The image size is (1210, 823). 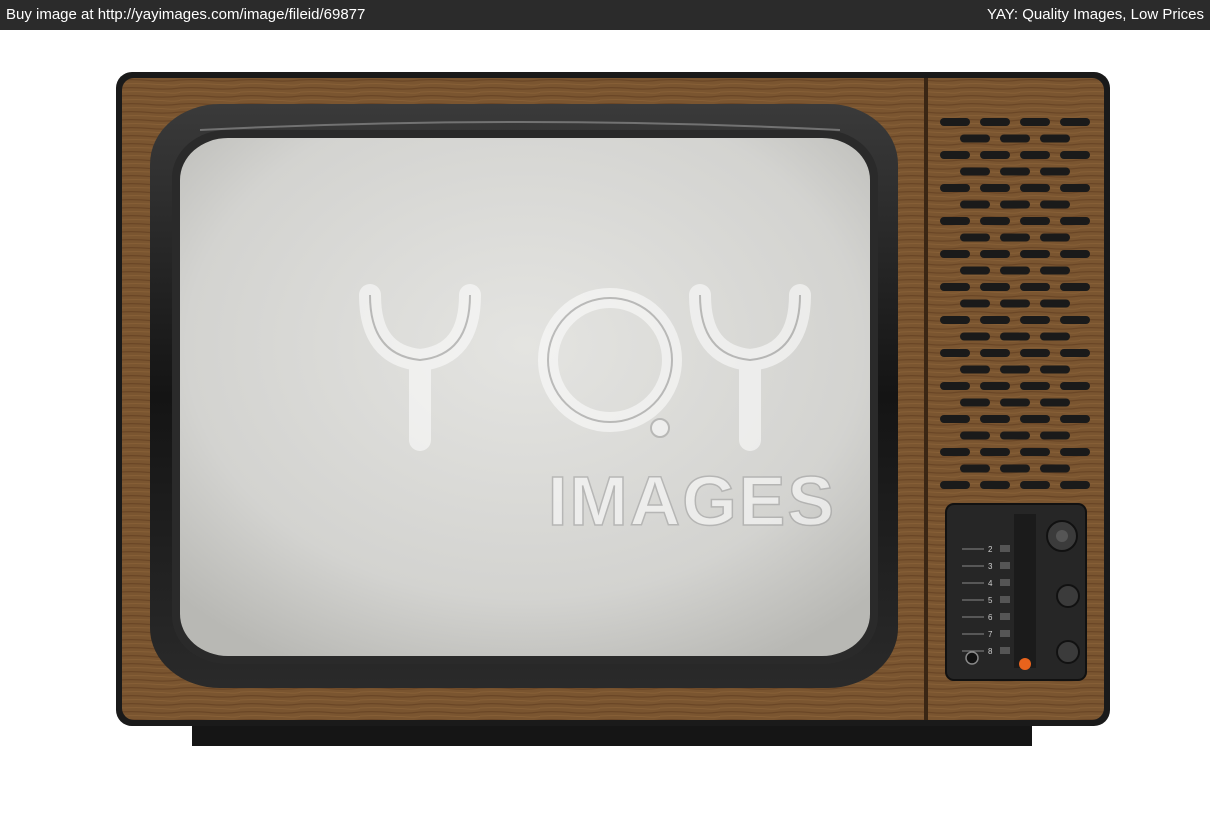 What do you see at coordinates (1068, 652) in the screenshot?
I see `contrast-knob` at bounding box center [1068, 652].